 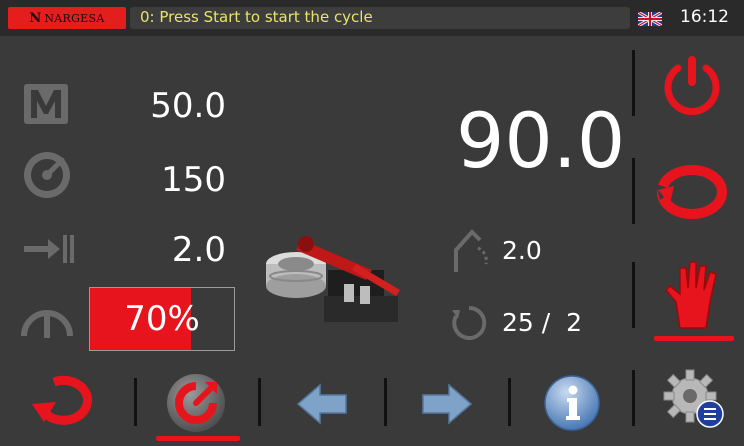 I want to click on clock: 16:12, so click(x=704, y=17).